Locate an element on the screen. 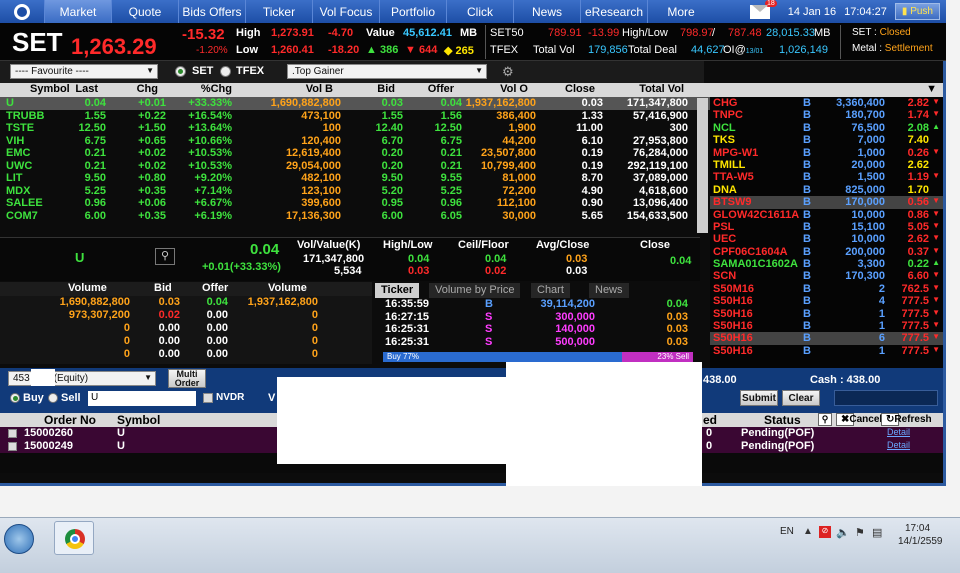  multi-order-button: Multi Order is located at coordinates (187, 378).